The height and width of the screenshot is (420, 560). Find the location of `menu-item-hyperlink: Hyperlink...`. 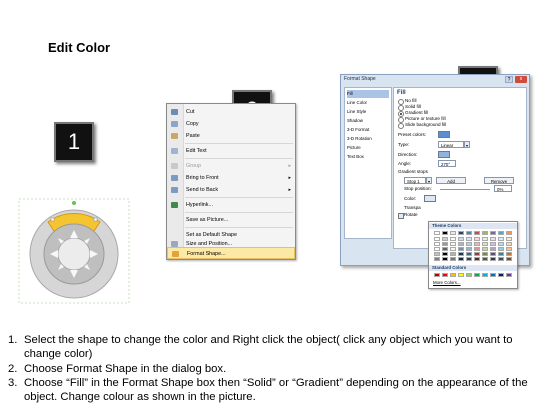

menu-item-hyperlink: Hyperlink... is located at coordinates (231, 205).